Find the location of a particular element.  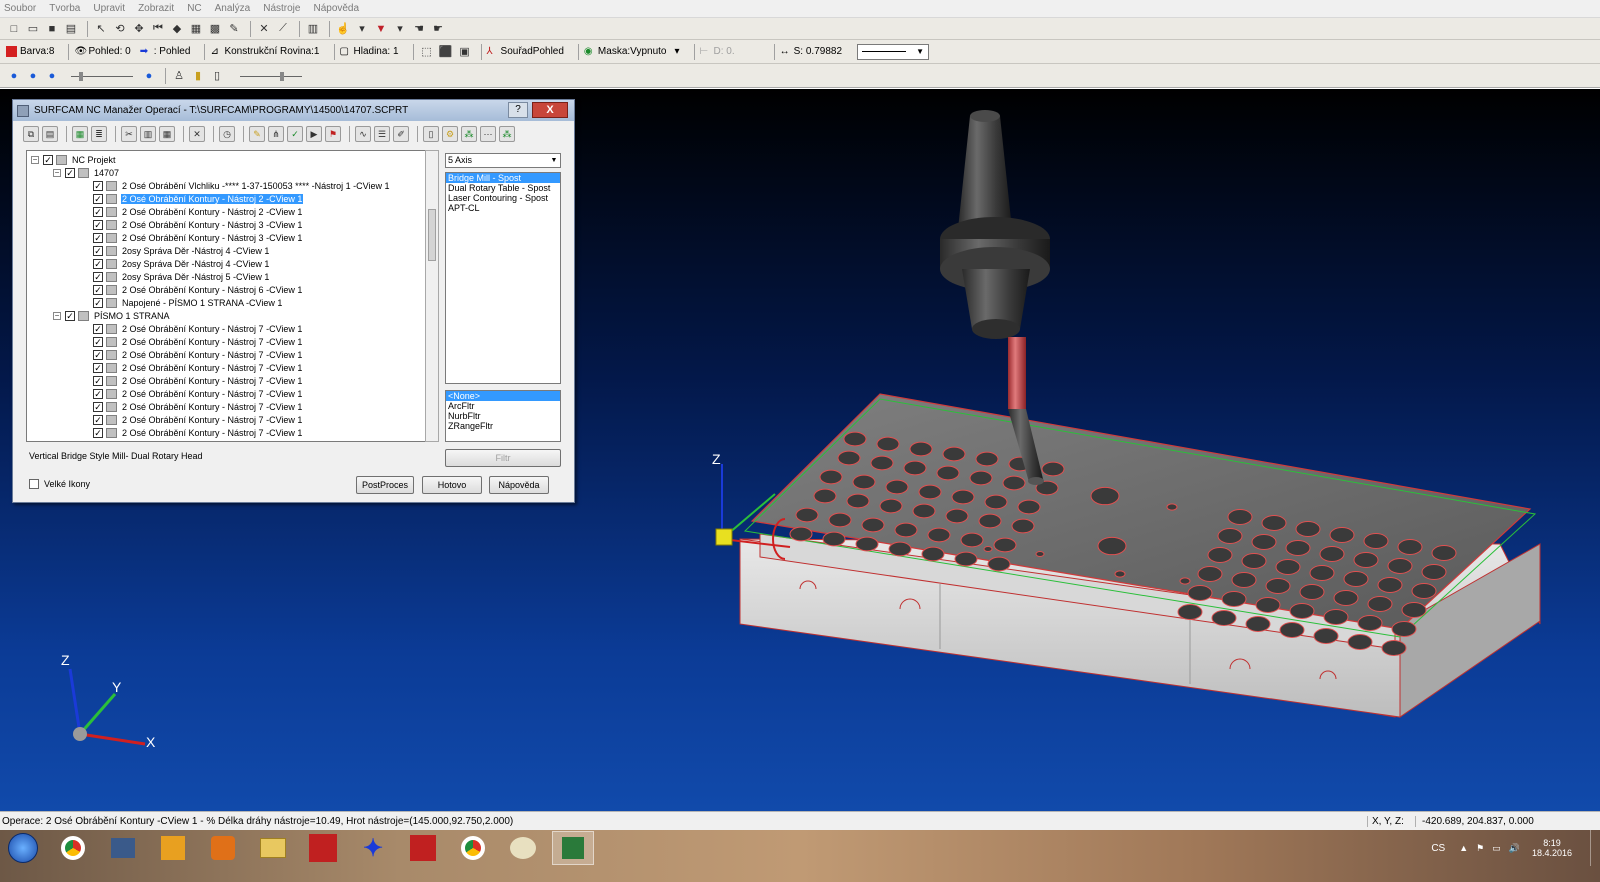

table-icon: ▥ is located at coordinates (313, 29).